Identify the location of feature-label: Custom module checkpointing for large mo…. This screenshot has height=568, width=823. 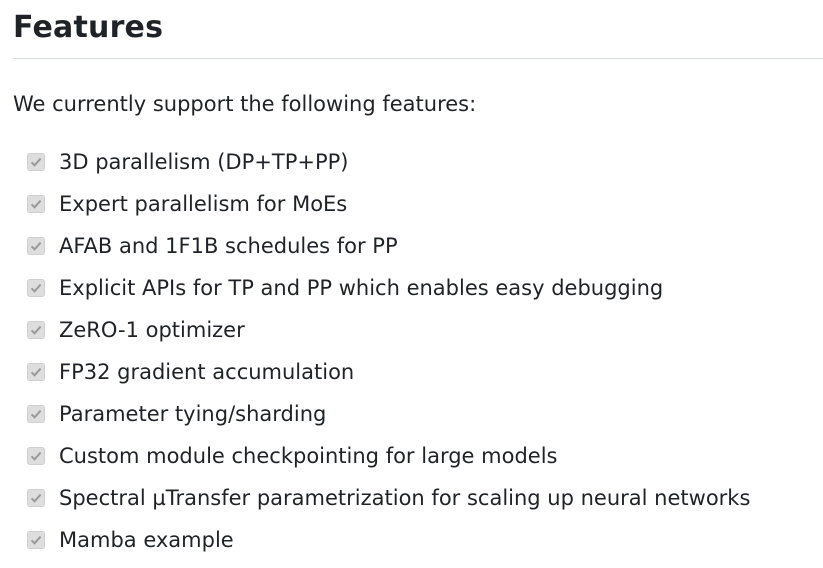
(308, 456).